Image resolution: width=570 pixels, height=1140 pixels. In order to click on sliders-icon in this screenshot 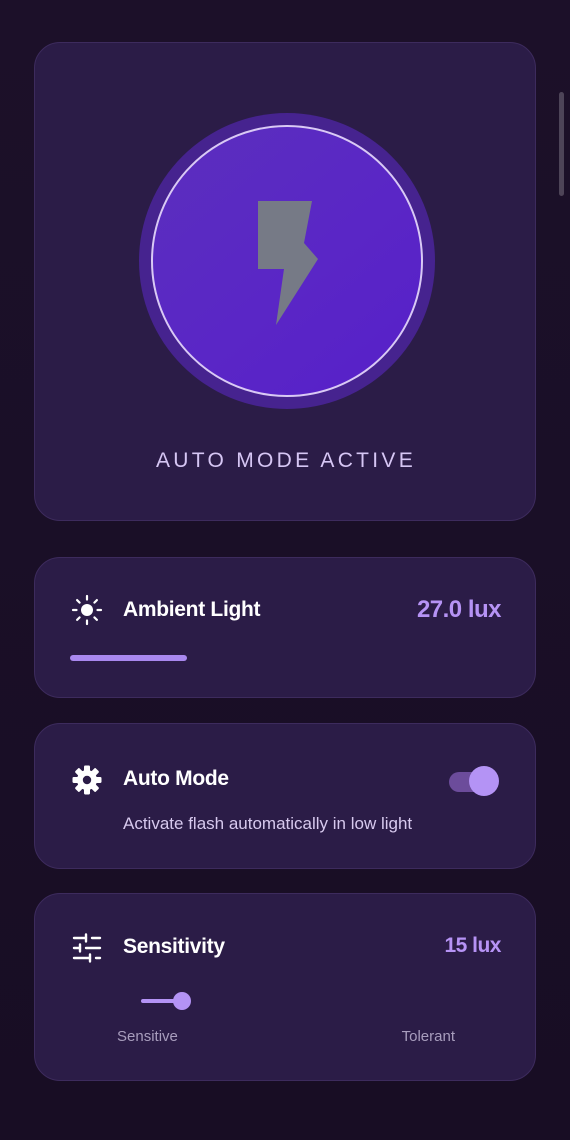, I will do `click(87, 948)`.